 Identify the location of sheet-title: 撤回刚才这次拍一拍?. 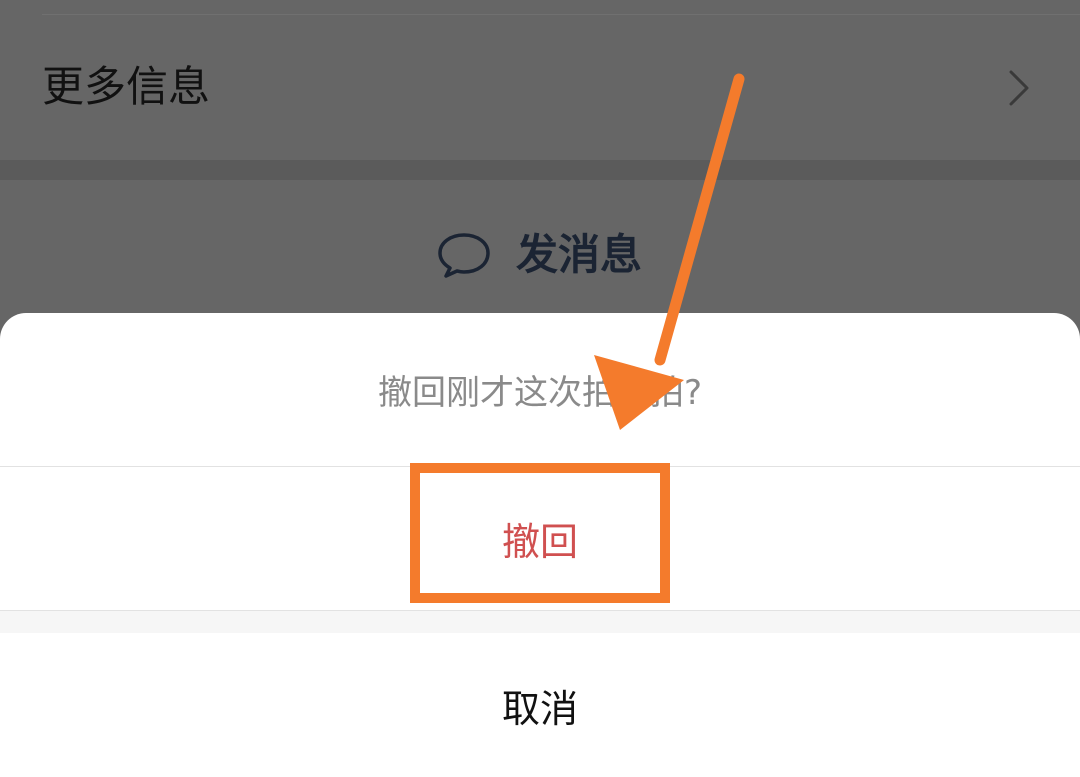
(540, 393).